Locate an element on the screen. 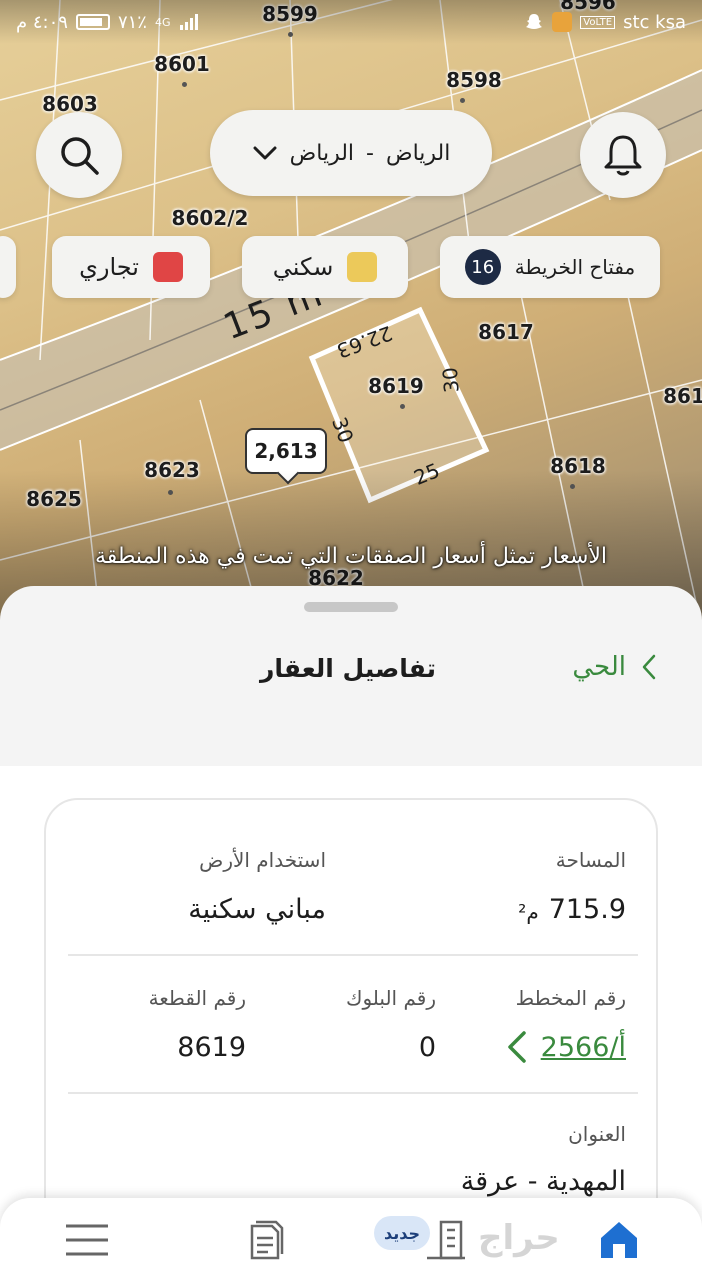 This screenshot has width=702, height=1280. parcel-label: 8601 is located at coordinates (182, 64).